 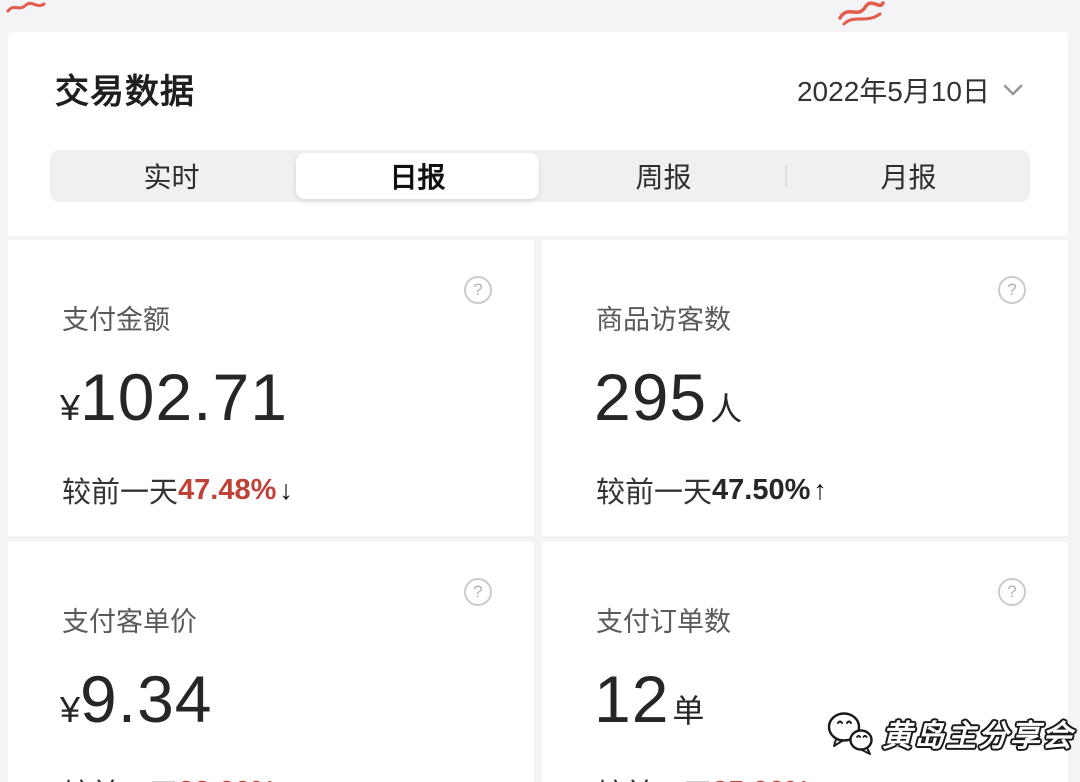 I want to click on metric-value: ¥9.34, so click(x=297, y=699).